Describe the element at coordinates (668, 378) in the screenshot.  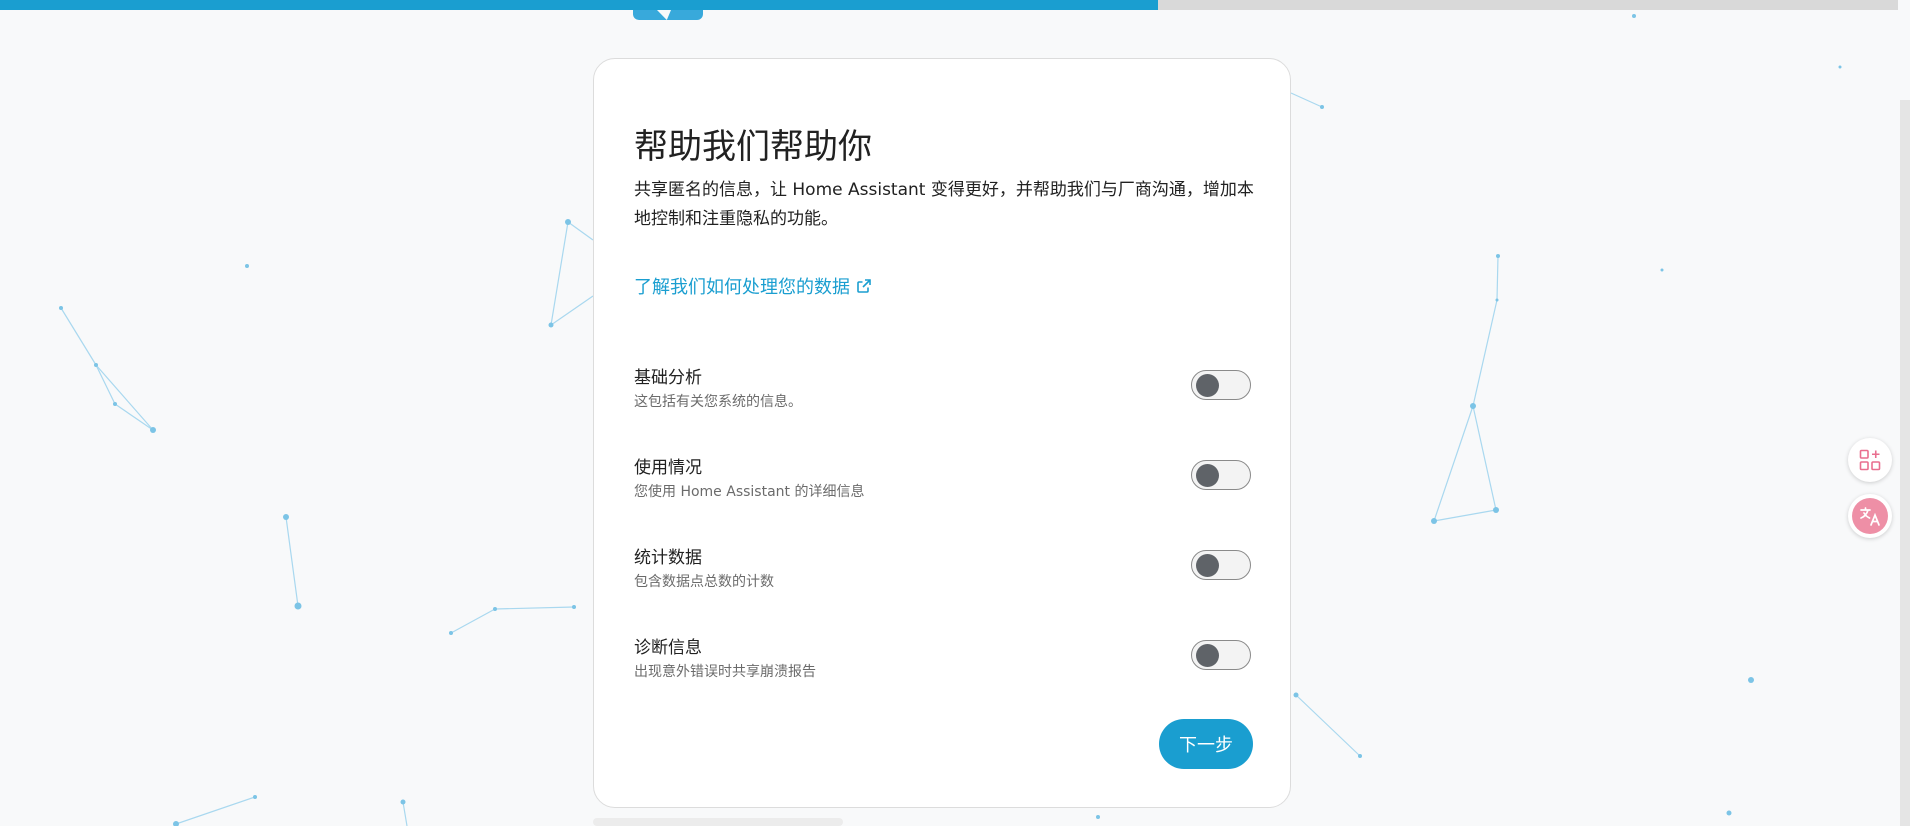
I see `option-title: 基础分析` at that location.